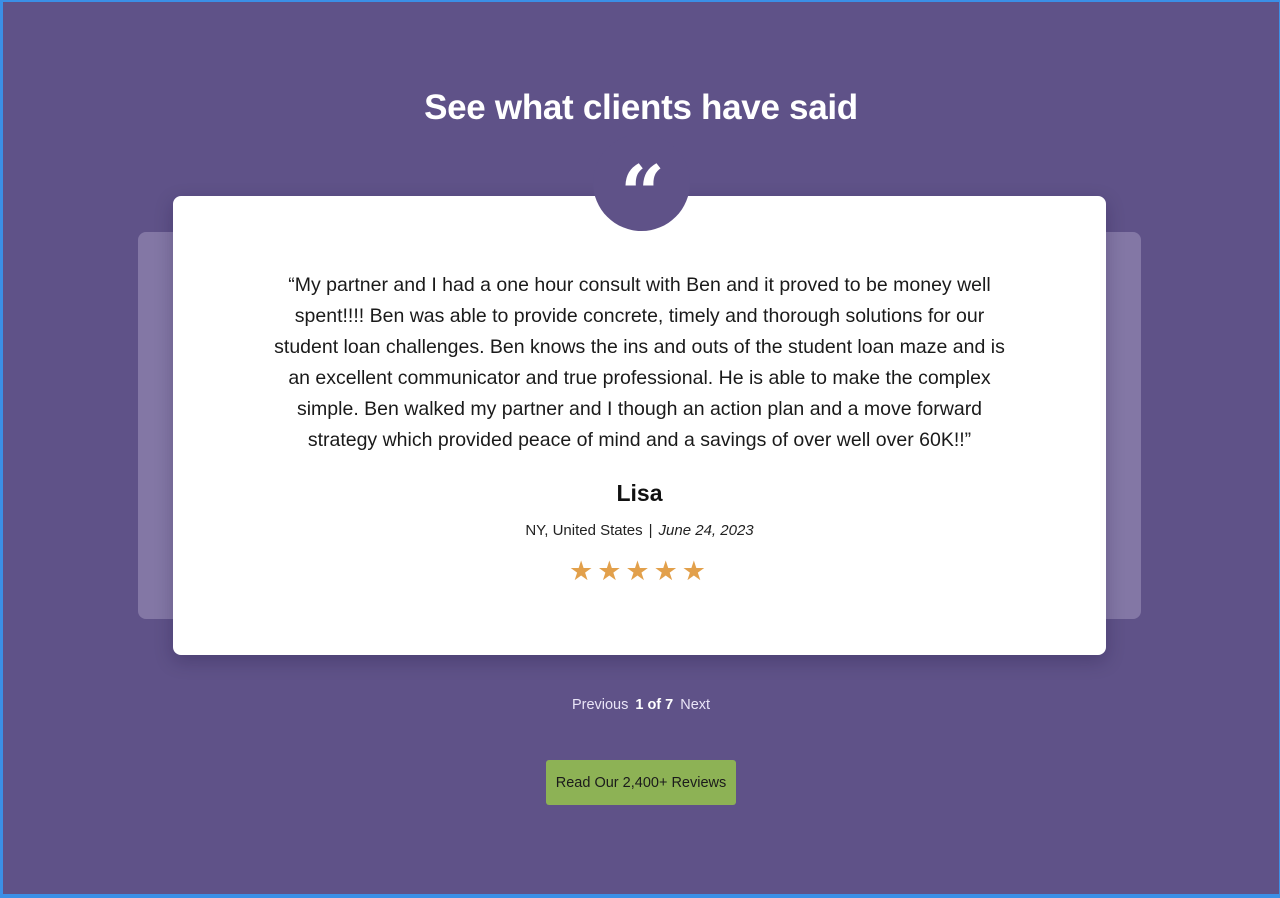  I want to click on review-date: June 24, 2023, so click(706, 530).